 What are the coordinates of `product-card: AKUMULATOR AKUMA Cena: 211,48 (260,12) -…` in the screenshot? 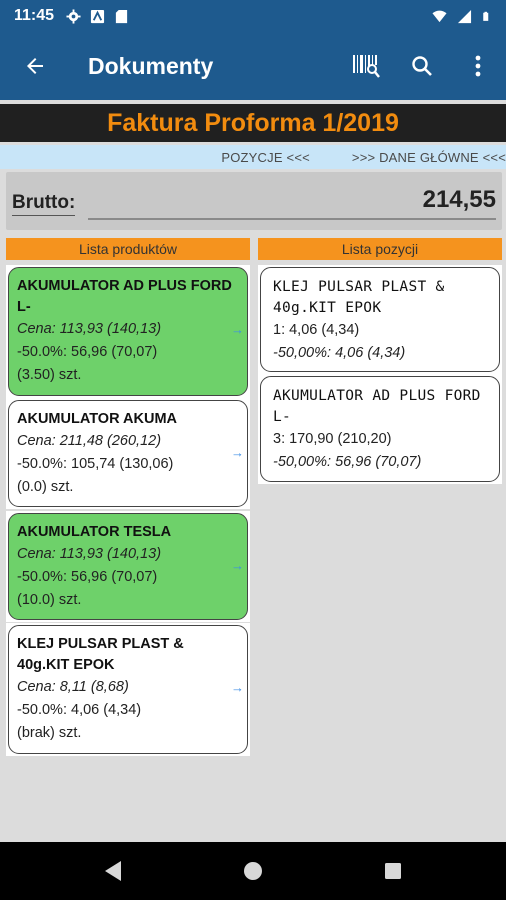 It's located at (128, 453).